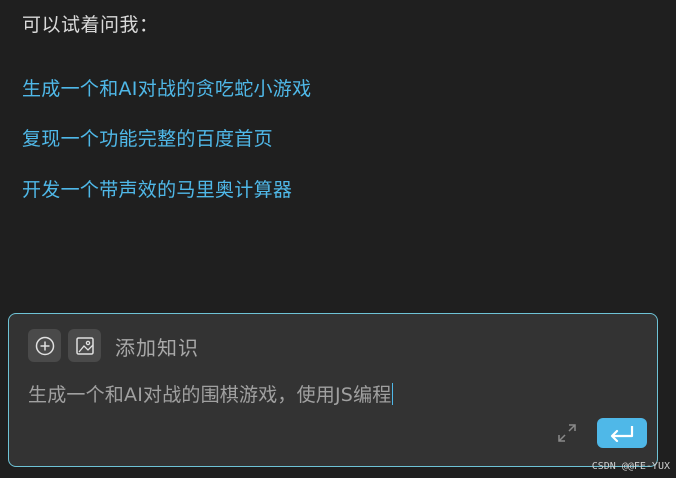 The width and height of the screenshot is (676, 478). I want to click on prompt-title: 可以试着问我：, so click(90, 25).